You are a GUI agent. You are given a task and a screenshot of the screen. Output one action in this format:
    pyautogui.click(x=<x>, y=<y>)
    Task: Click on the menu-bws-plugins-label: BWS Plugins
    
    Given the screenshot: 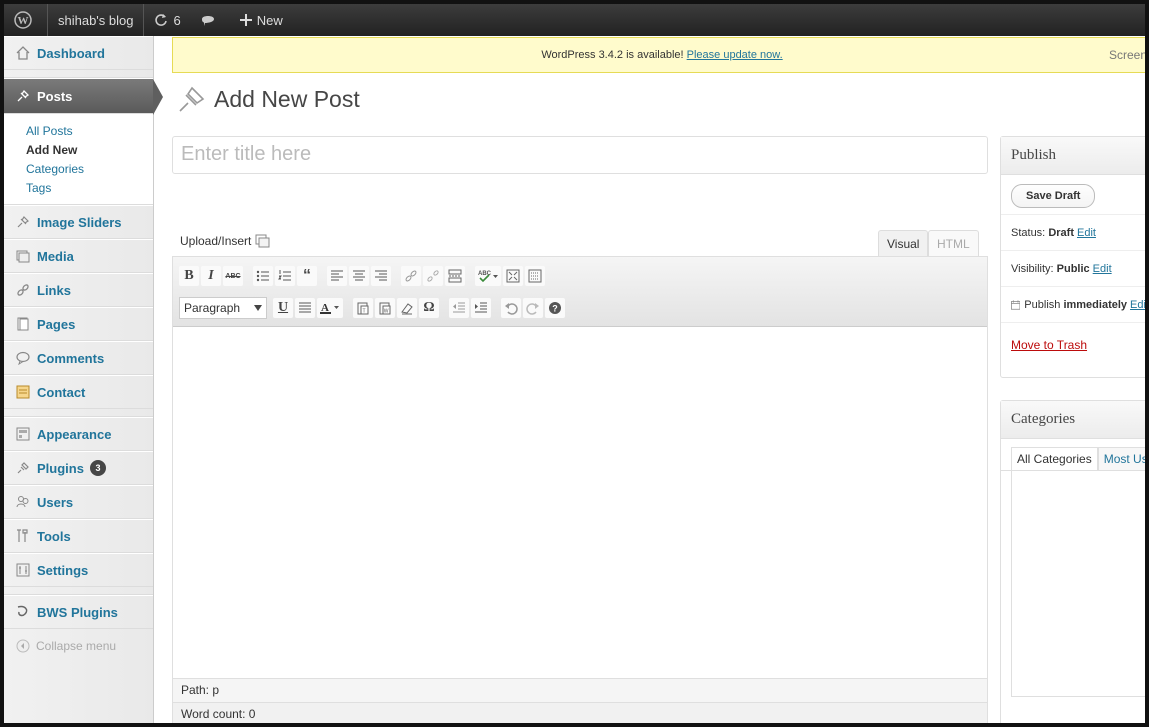 What is the action you would take?
    pyautogui.click(x=77, y=612)
    